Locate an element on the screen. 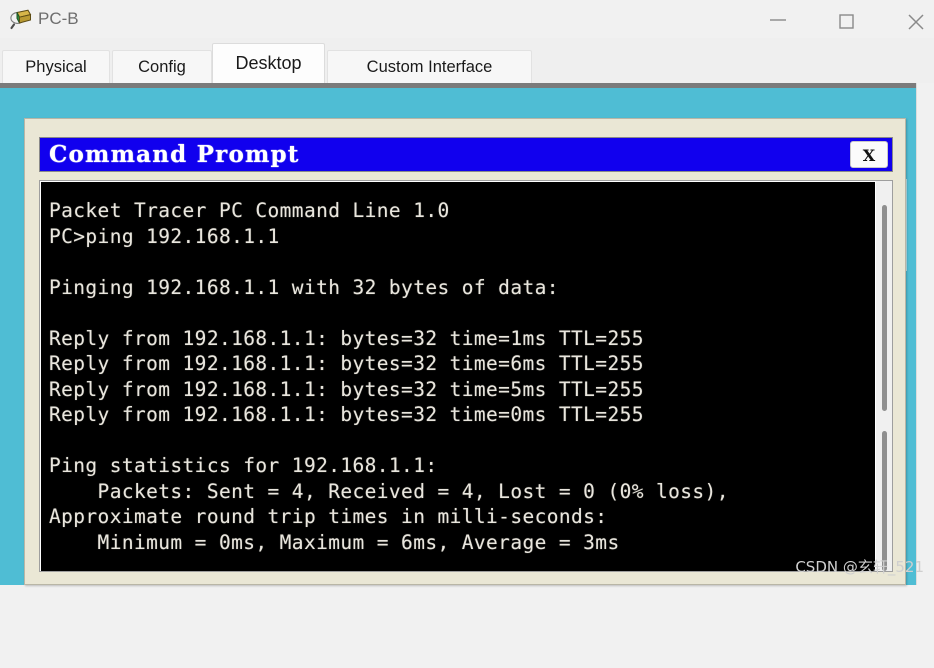 This screenshot has height=668, width=934. minimize-button is located at coordinates (778, 19).